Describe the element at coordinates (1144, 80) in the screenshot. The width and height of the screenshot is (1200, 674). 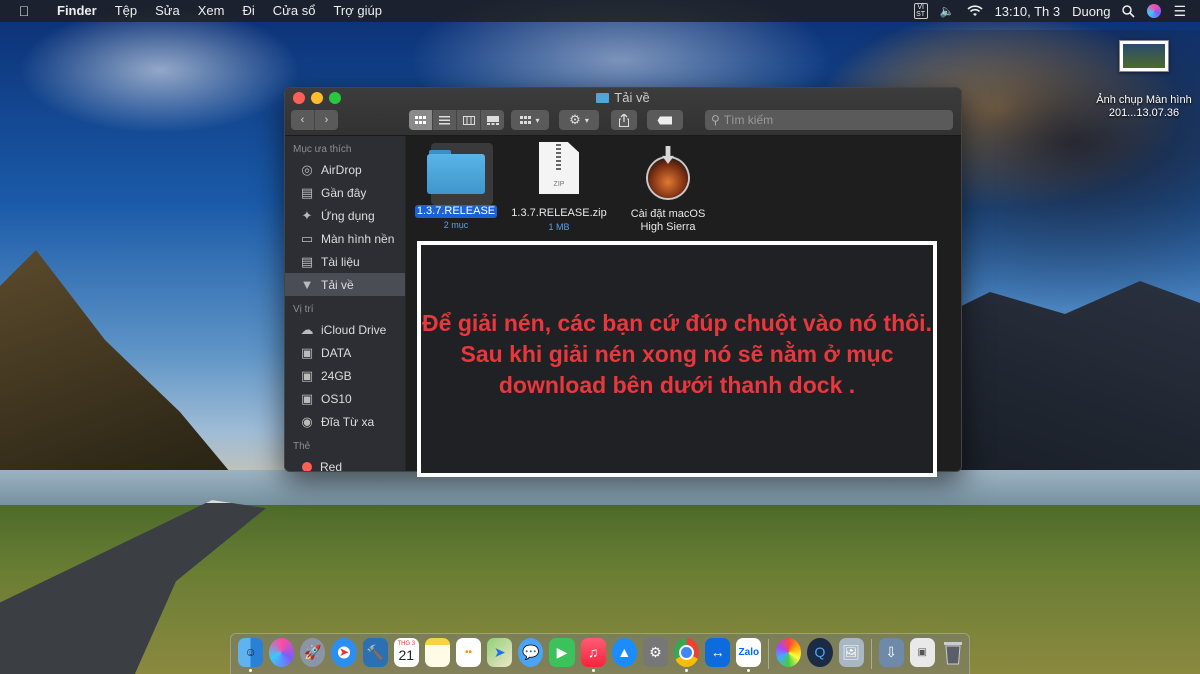
I see `desktop-screenshot-file: Ảnh chụp Màn hình 201...13.07.36` at that location.